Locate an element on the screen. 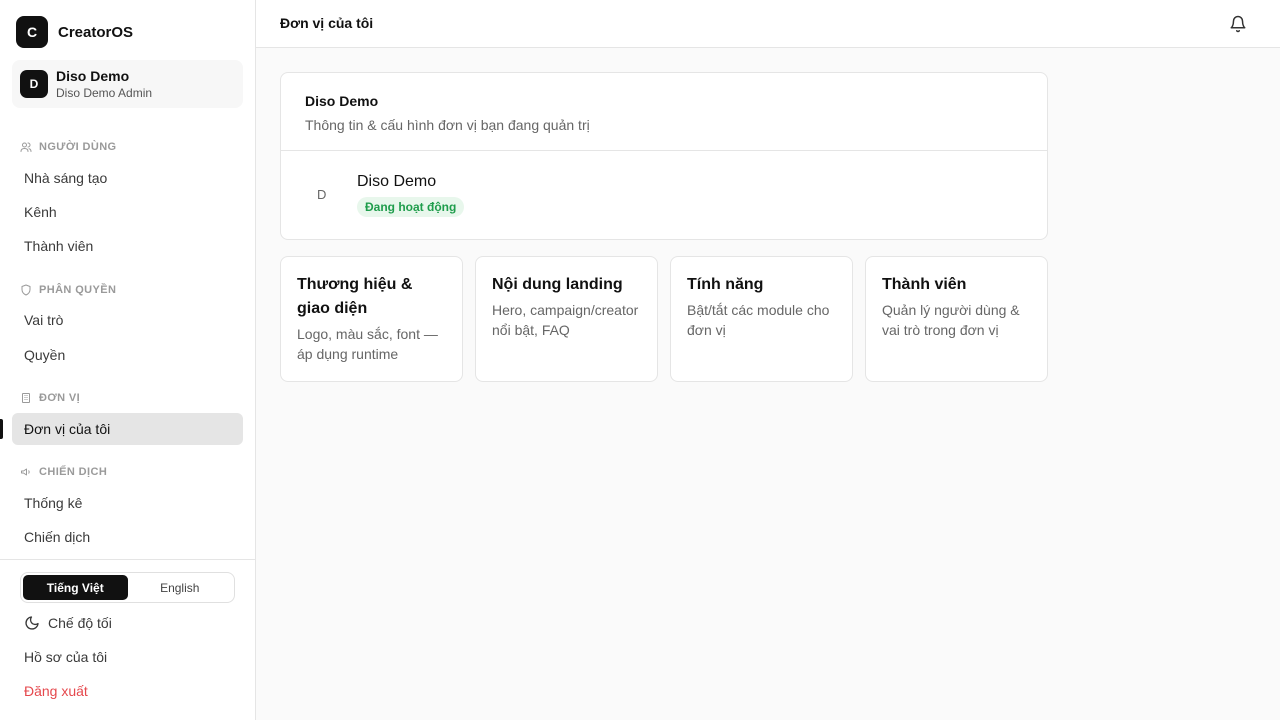  bell-icon is located at coordinates (1238, 24).